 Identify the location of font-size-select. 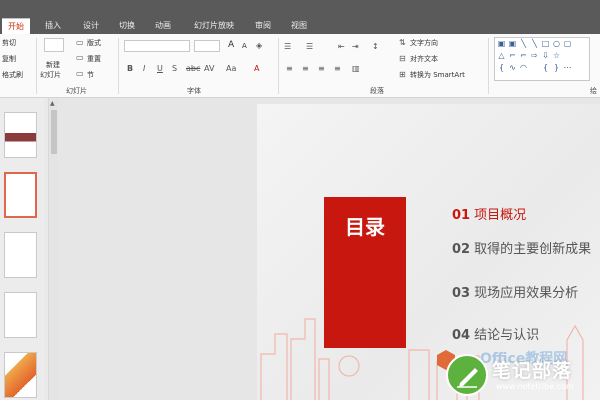
(207, 46).